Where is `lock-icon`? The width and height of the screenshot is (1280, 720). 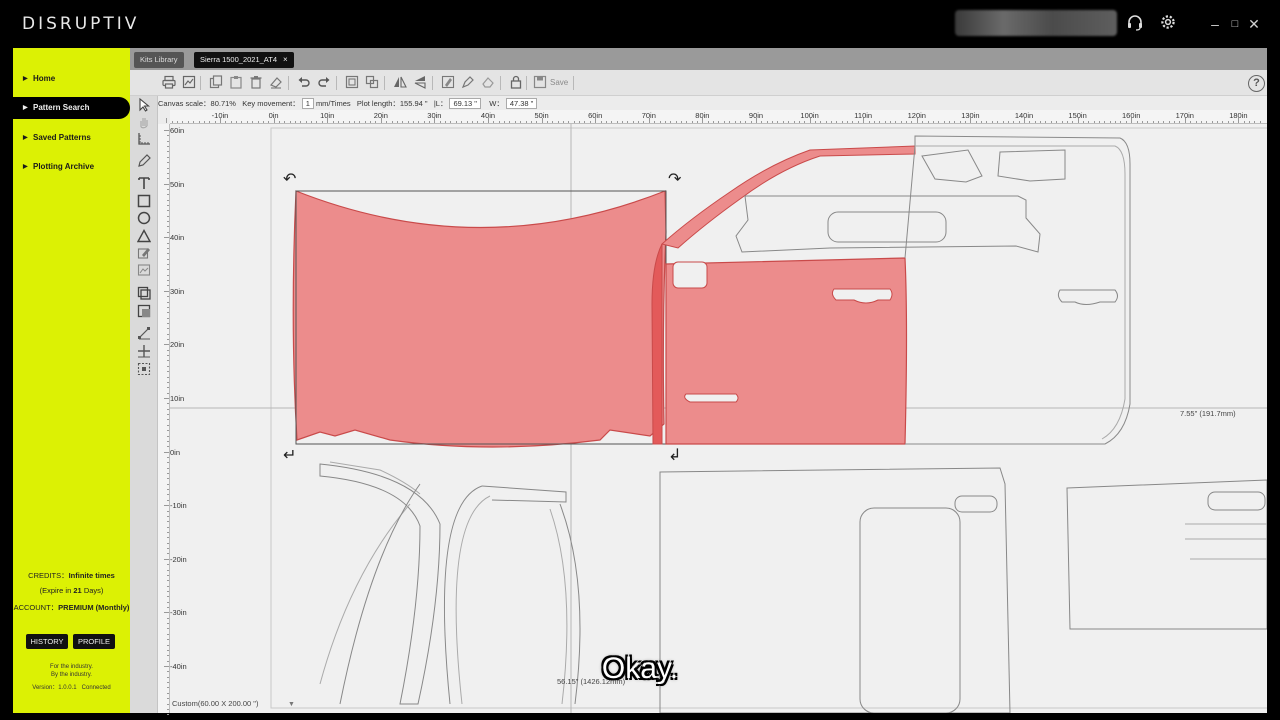
lock-icon is located at coordinates (516, 83).